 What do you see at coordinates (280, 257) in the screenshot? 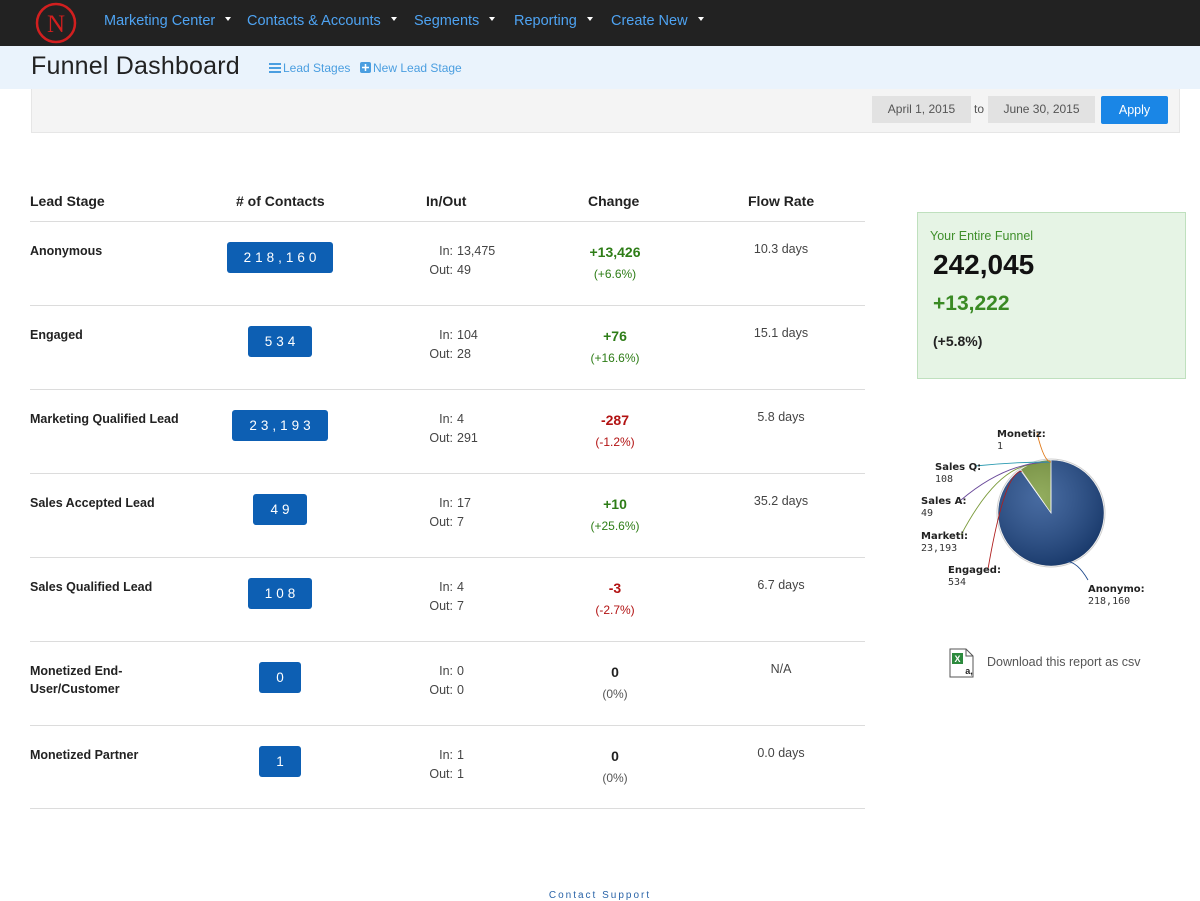
I see `contact-count-badge: 218,160` at bounding box center [280, 257].